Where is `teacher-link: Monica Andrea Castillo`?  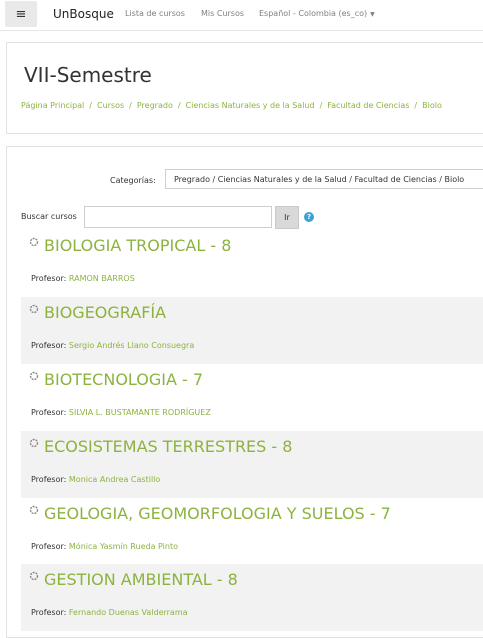 teacher-link: Monica Andrea Castillo is located at coordinates (114, 479).